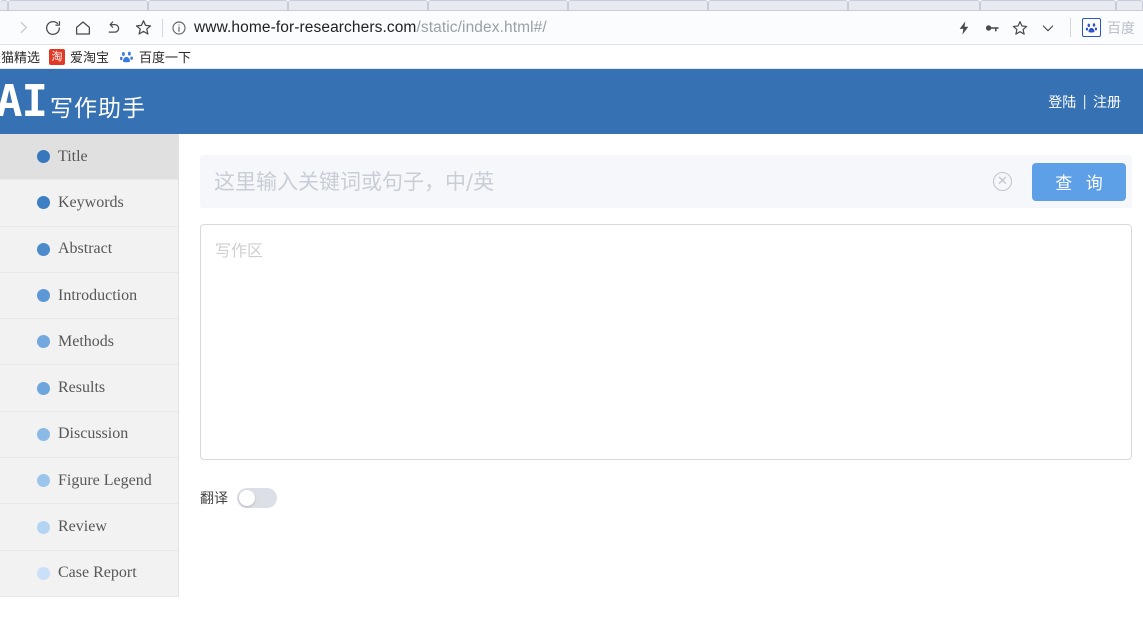 The width and height of the screenshot is (1143, 619). I want to click on app-logo: AI 写作助手, so click(73, 101).